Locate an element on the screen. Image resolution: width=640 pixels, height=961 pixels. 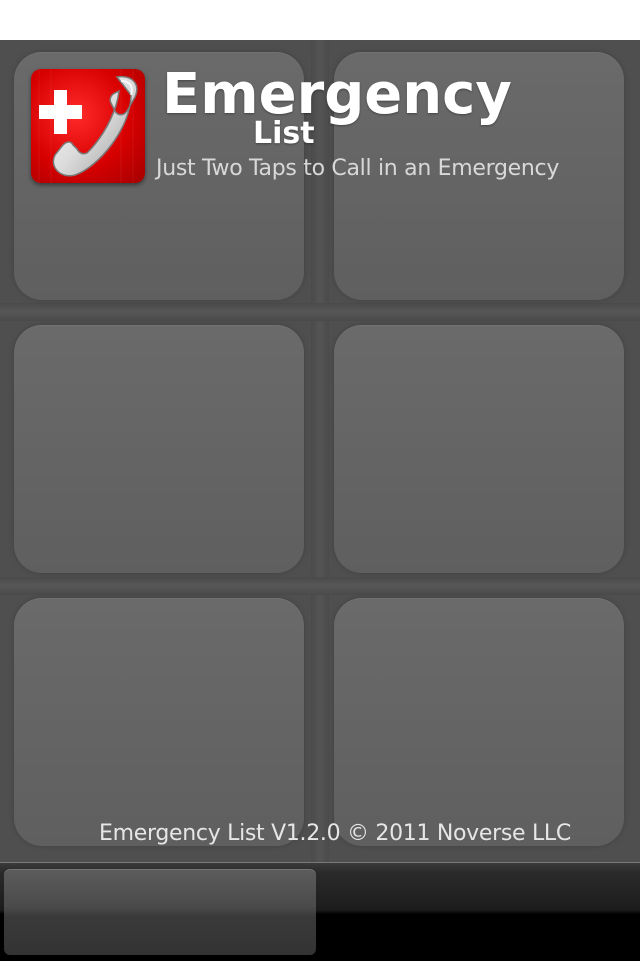
bottom-toolbar is located at coordinates (320, 911).